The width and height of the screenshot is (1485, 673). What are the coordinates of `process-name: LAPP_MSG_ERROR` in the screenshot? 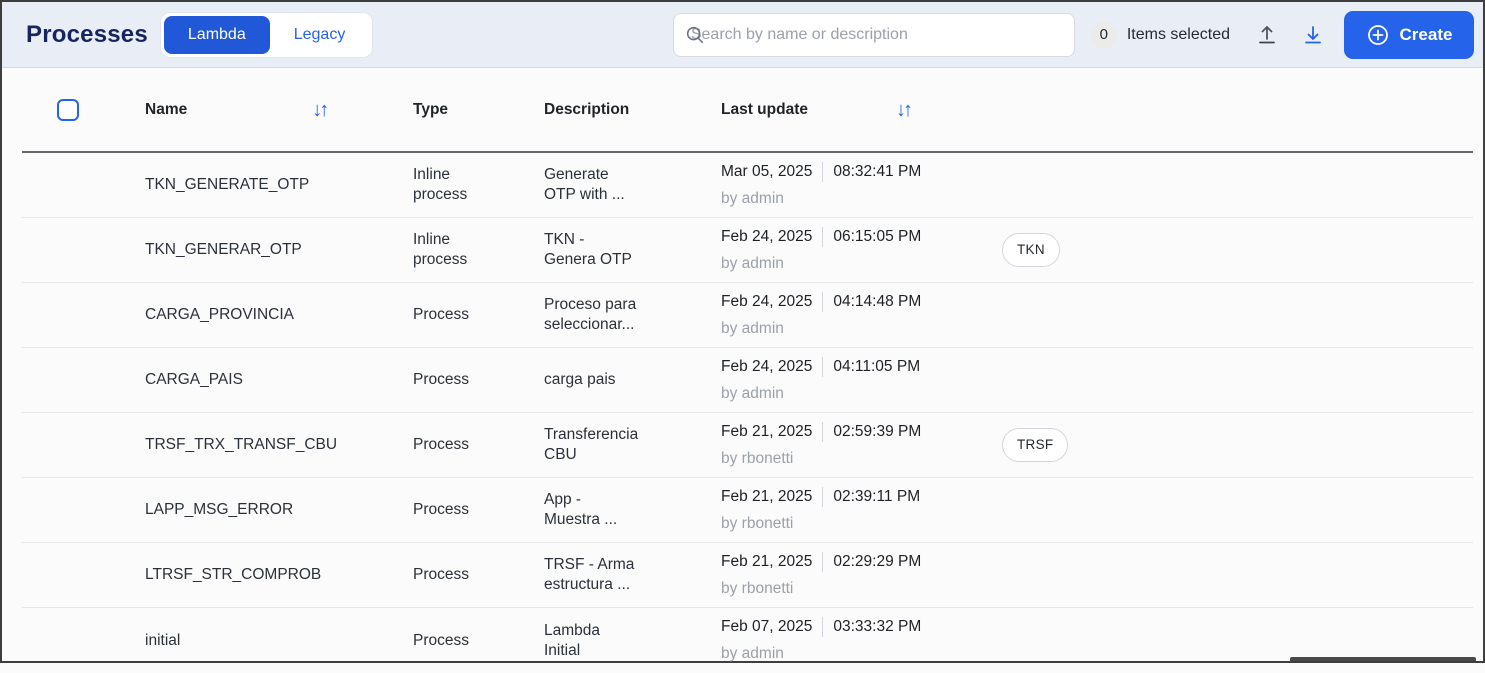 It's located at (219, 510).